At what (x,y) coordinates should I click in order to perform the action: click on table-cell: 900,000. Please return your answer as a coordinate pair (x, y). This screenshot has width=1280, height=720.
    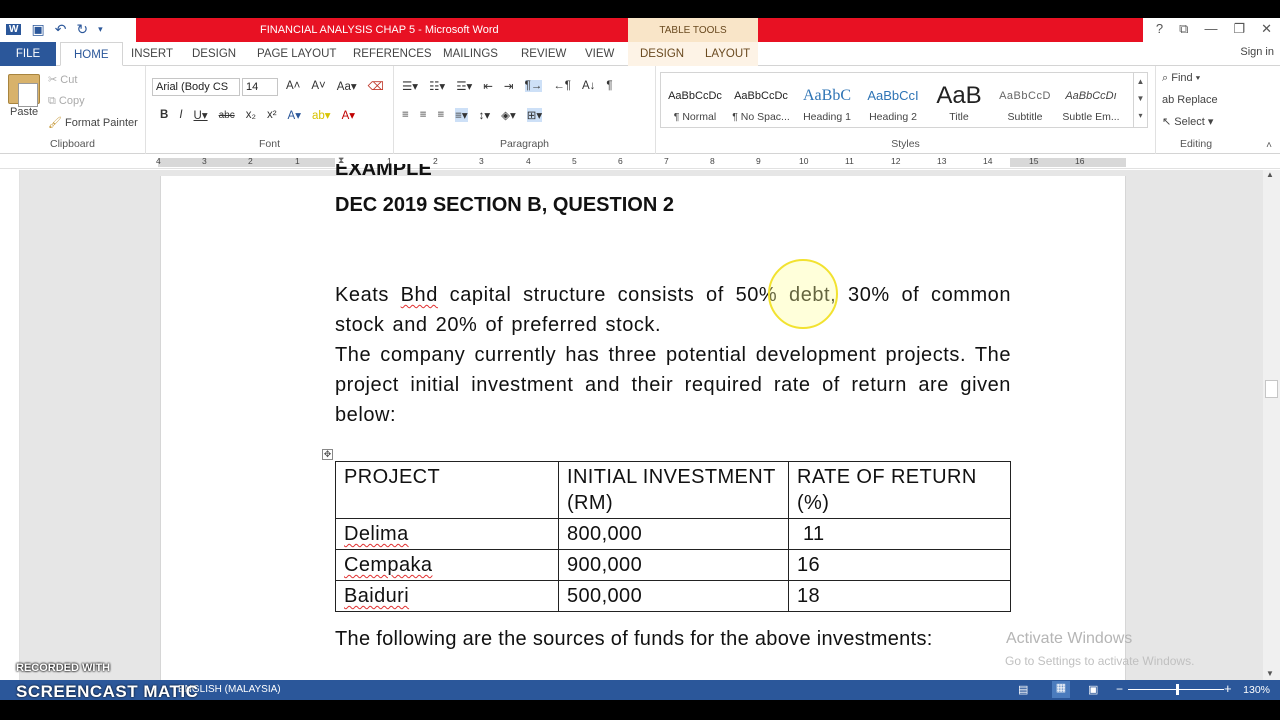
    Looking at the image, I should click on (673, 565).